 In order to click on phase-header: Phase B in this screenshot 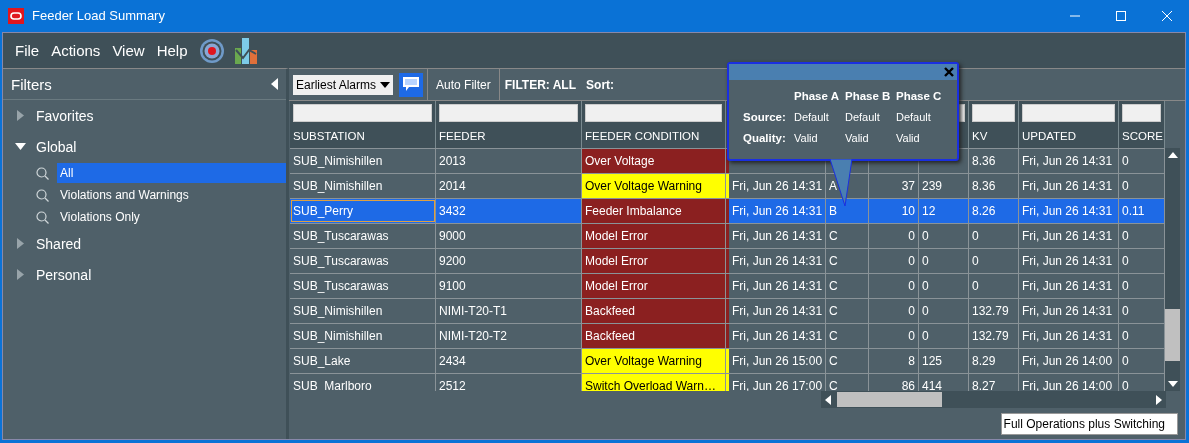, I will do `click(868, 96)`.